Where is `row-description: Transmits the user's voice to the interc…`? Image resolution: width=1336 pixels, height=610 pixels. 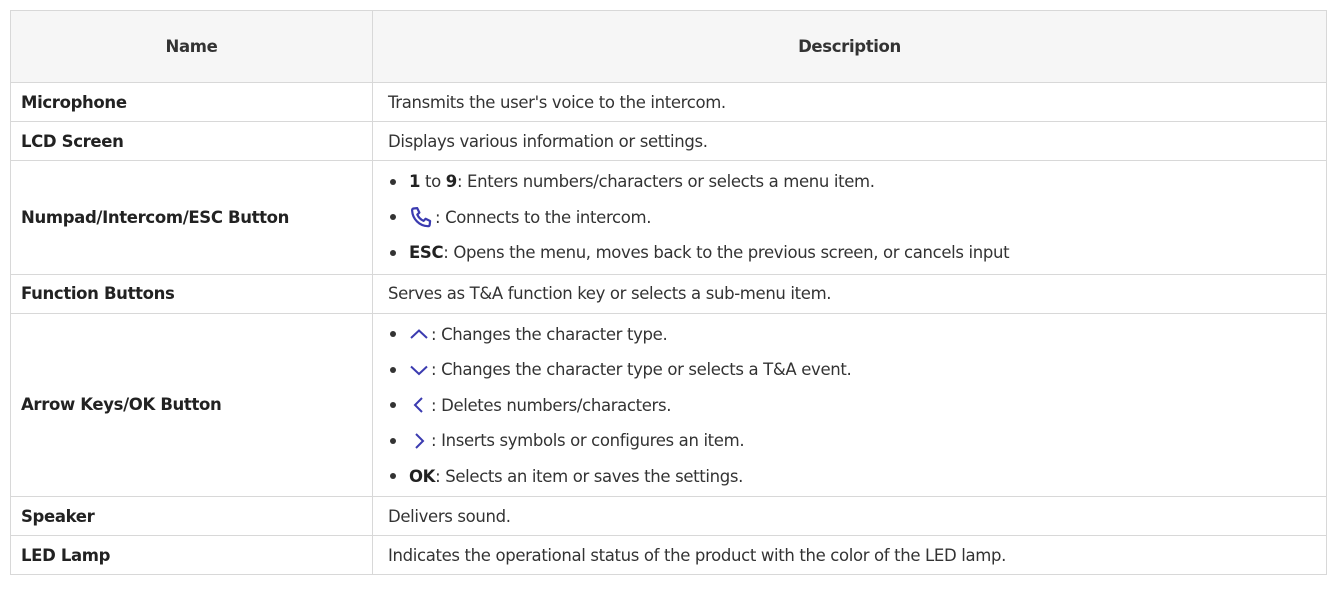 row-description: Transmits the user's voice to the interc… is located at coordinates (849, 102).